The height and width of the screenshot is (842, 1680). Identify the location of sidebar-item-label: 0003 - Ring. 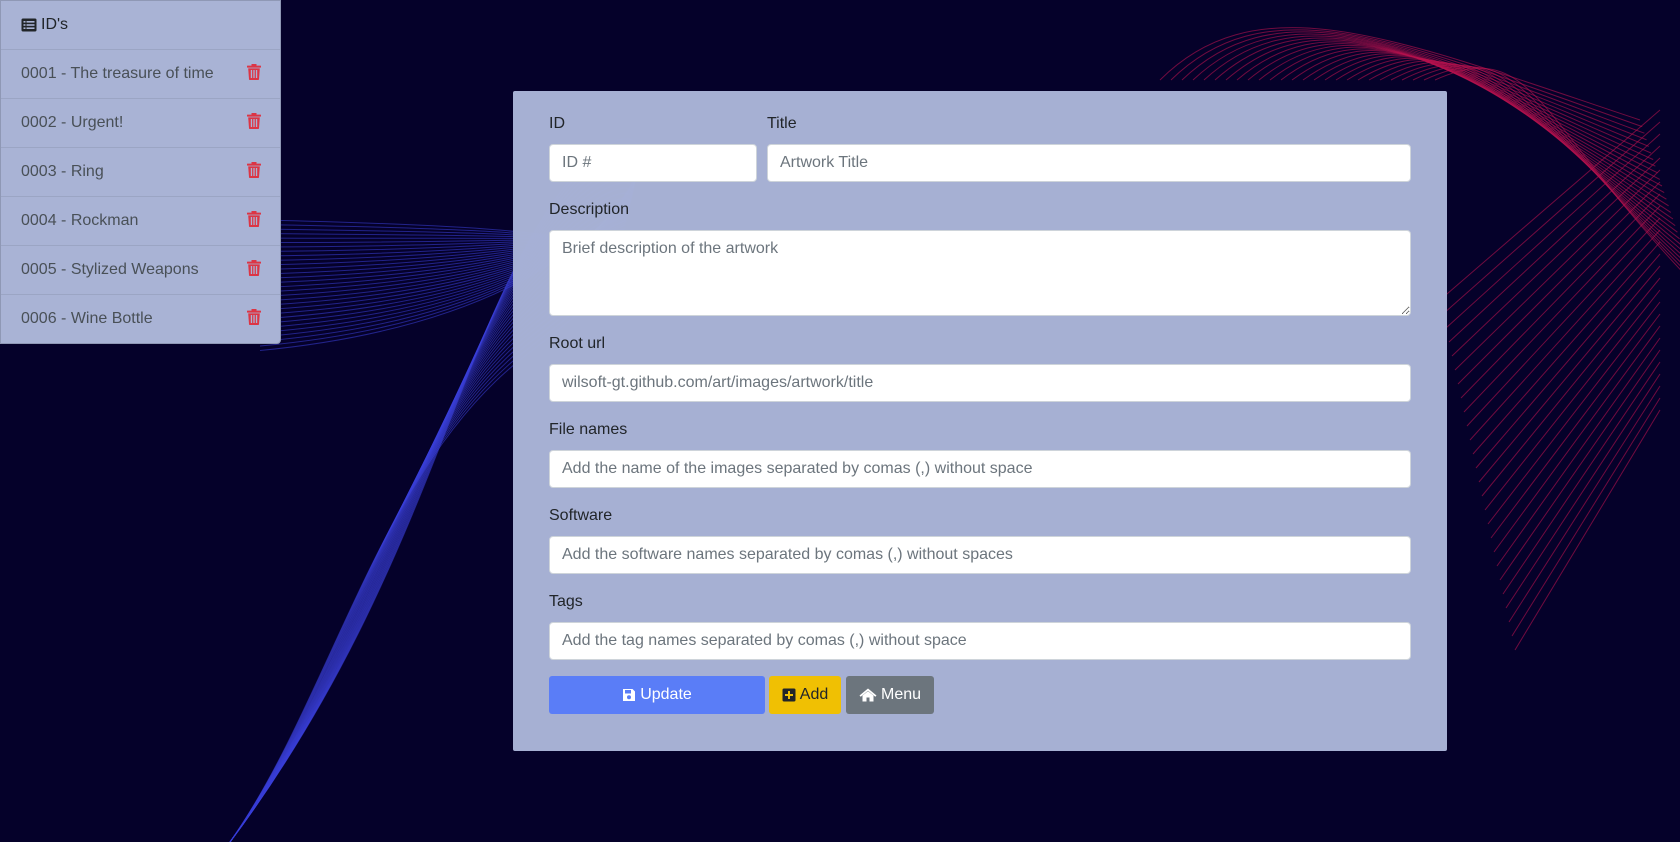
(62, 171).